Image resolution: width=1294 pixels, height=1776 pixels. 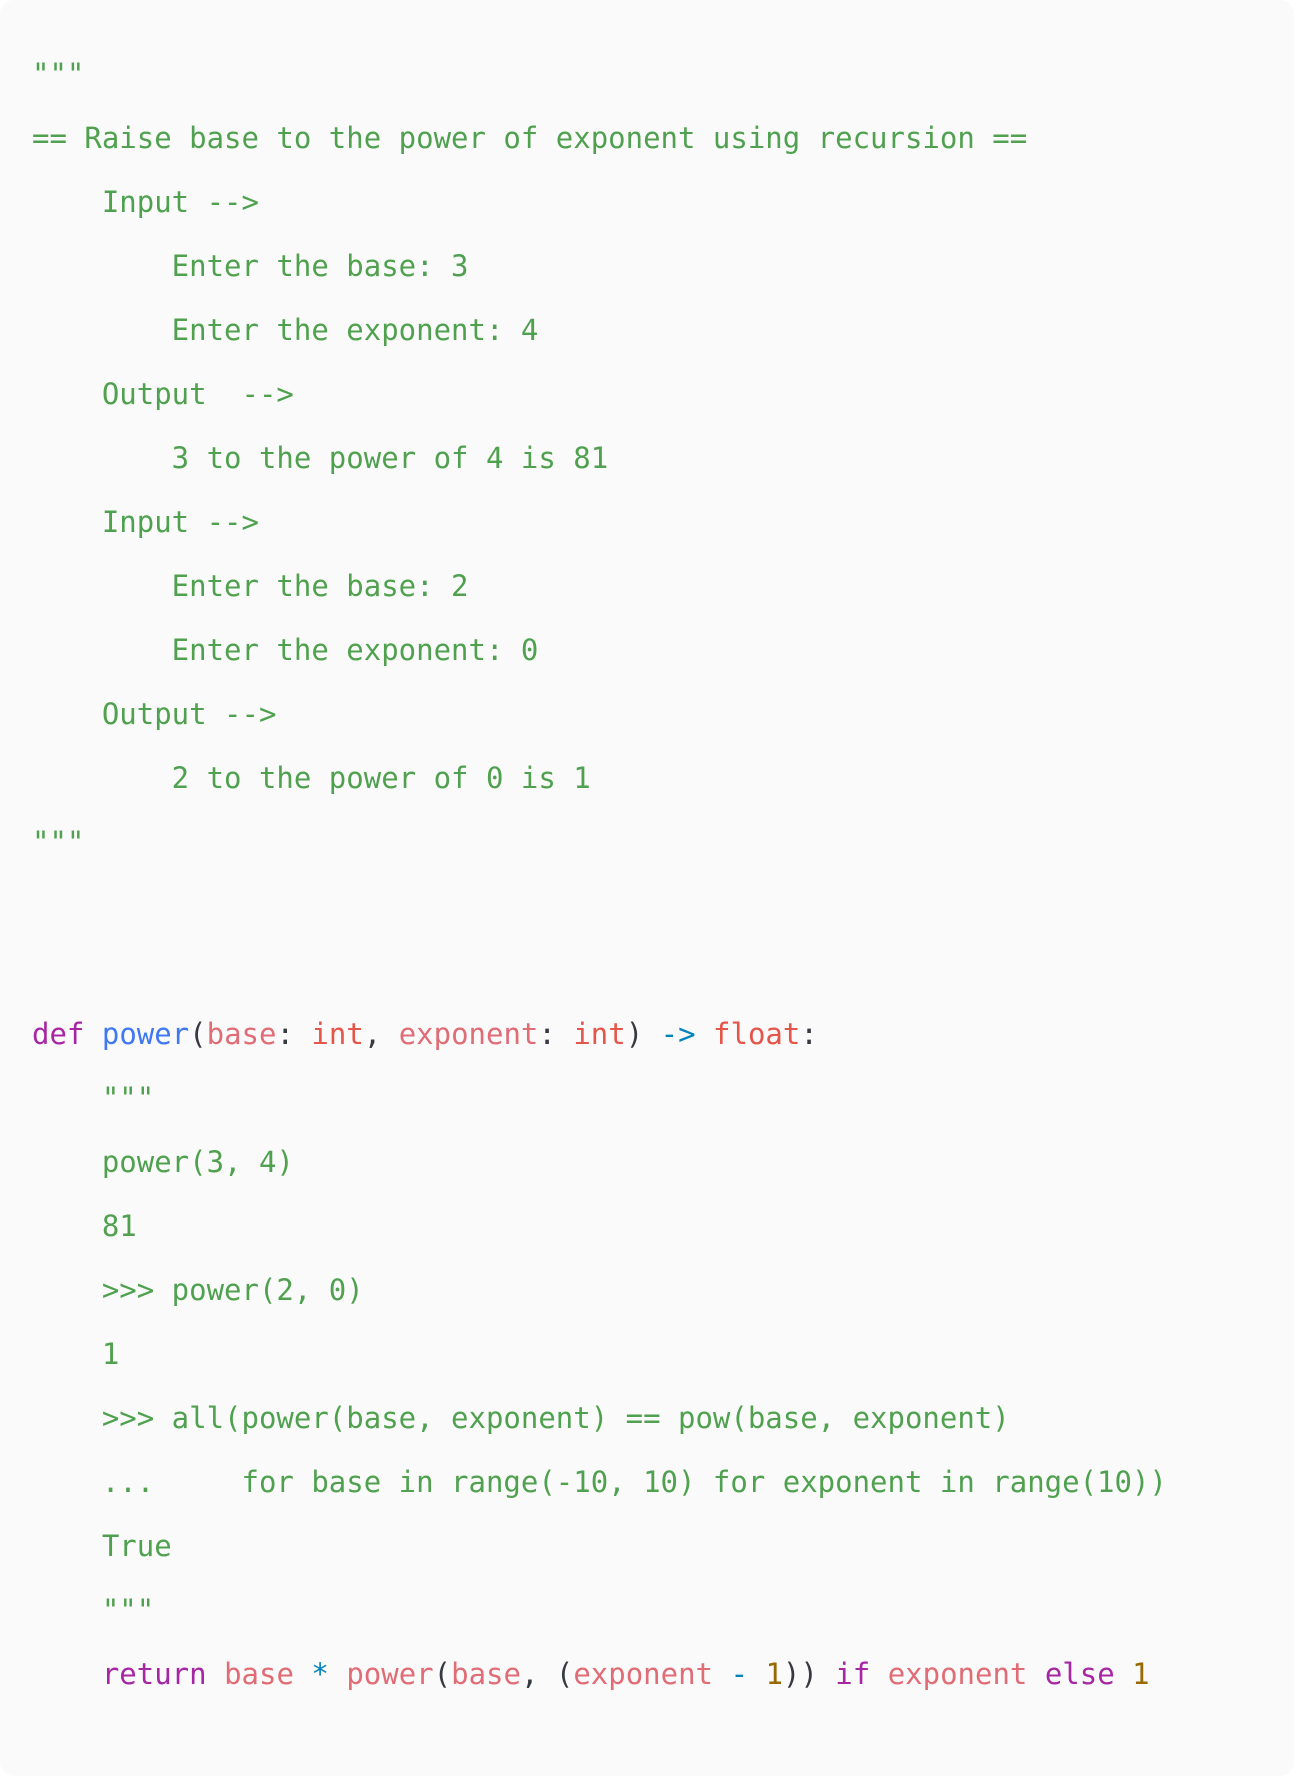 I want to click on code-token: Enter the base: 2, so click(x=250, y=586).